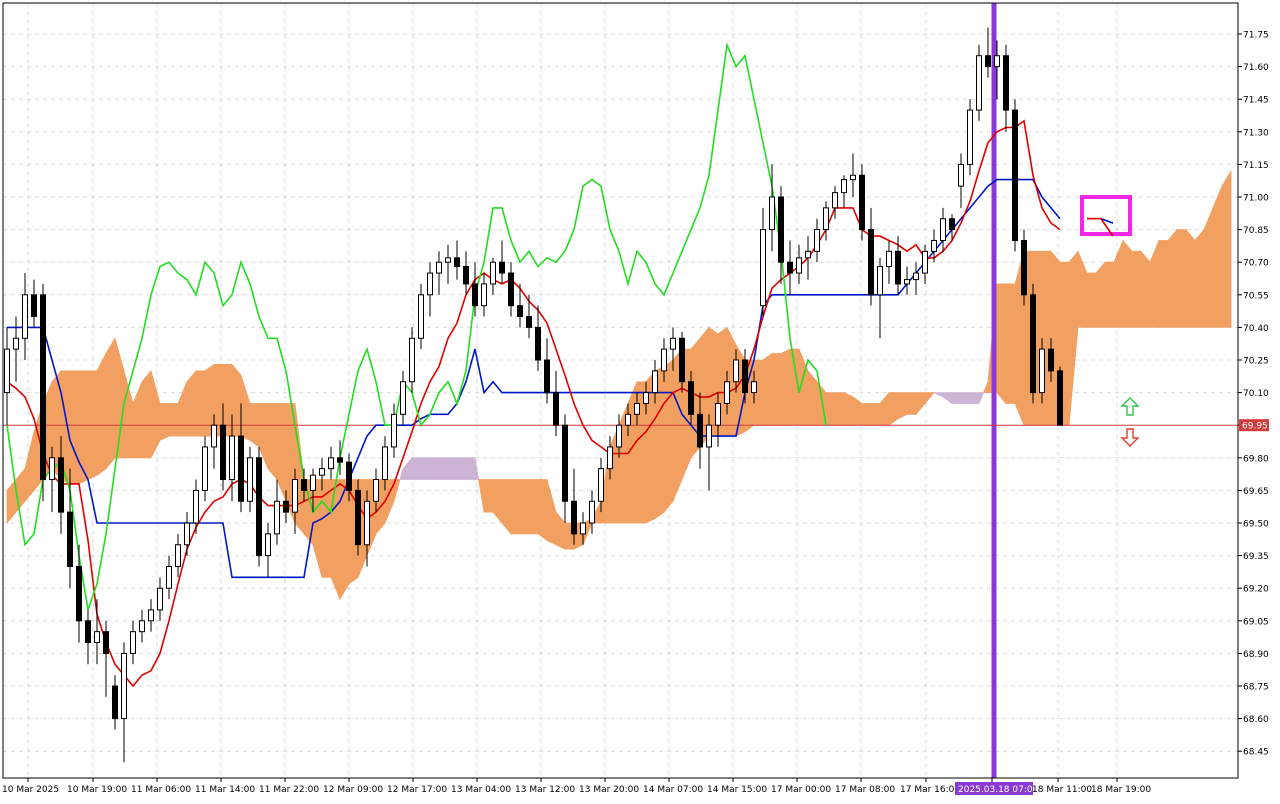 The image size is (1280, 804). I want to click on time-axis-label: 11 Mar 06:00, so click(161, 790).